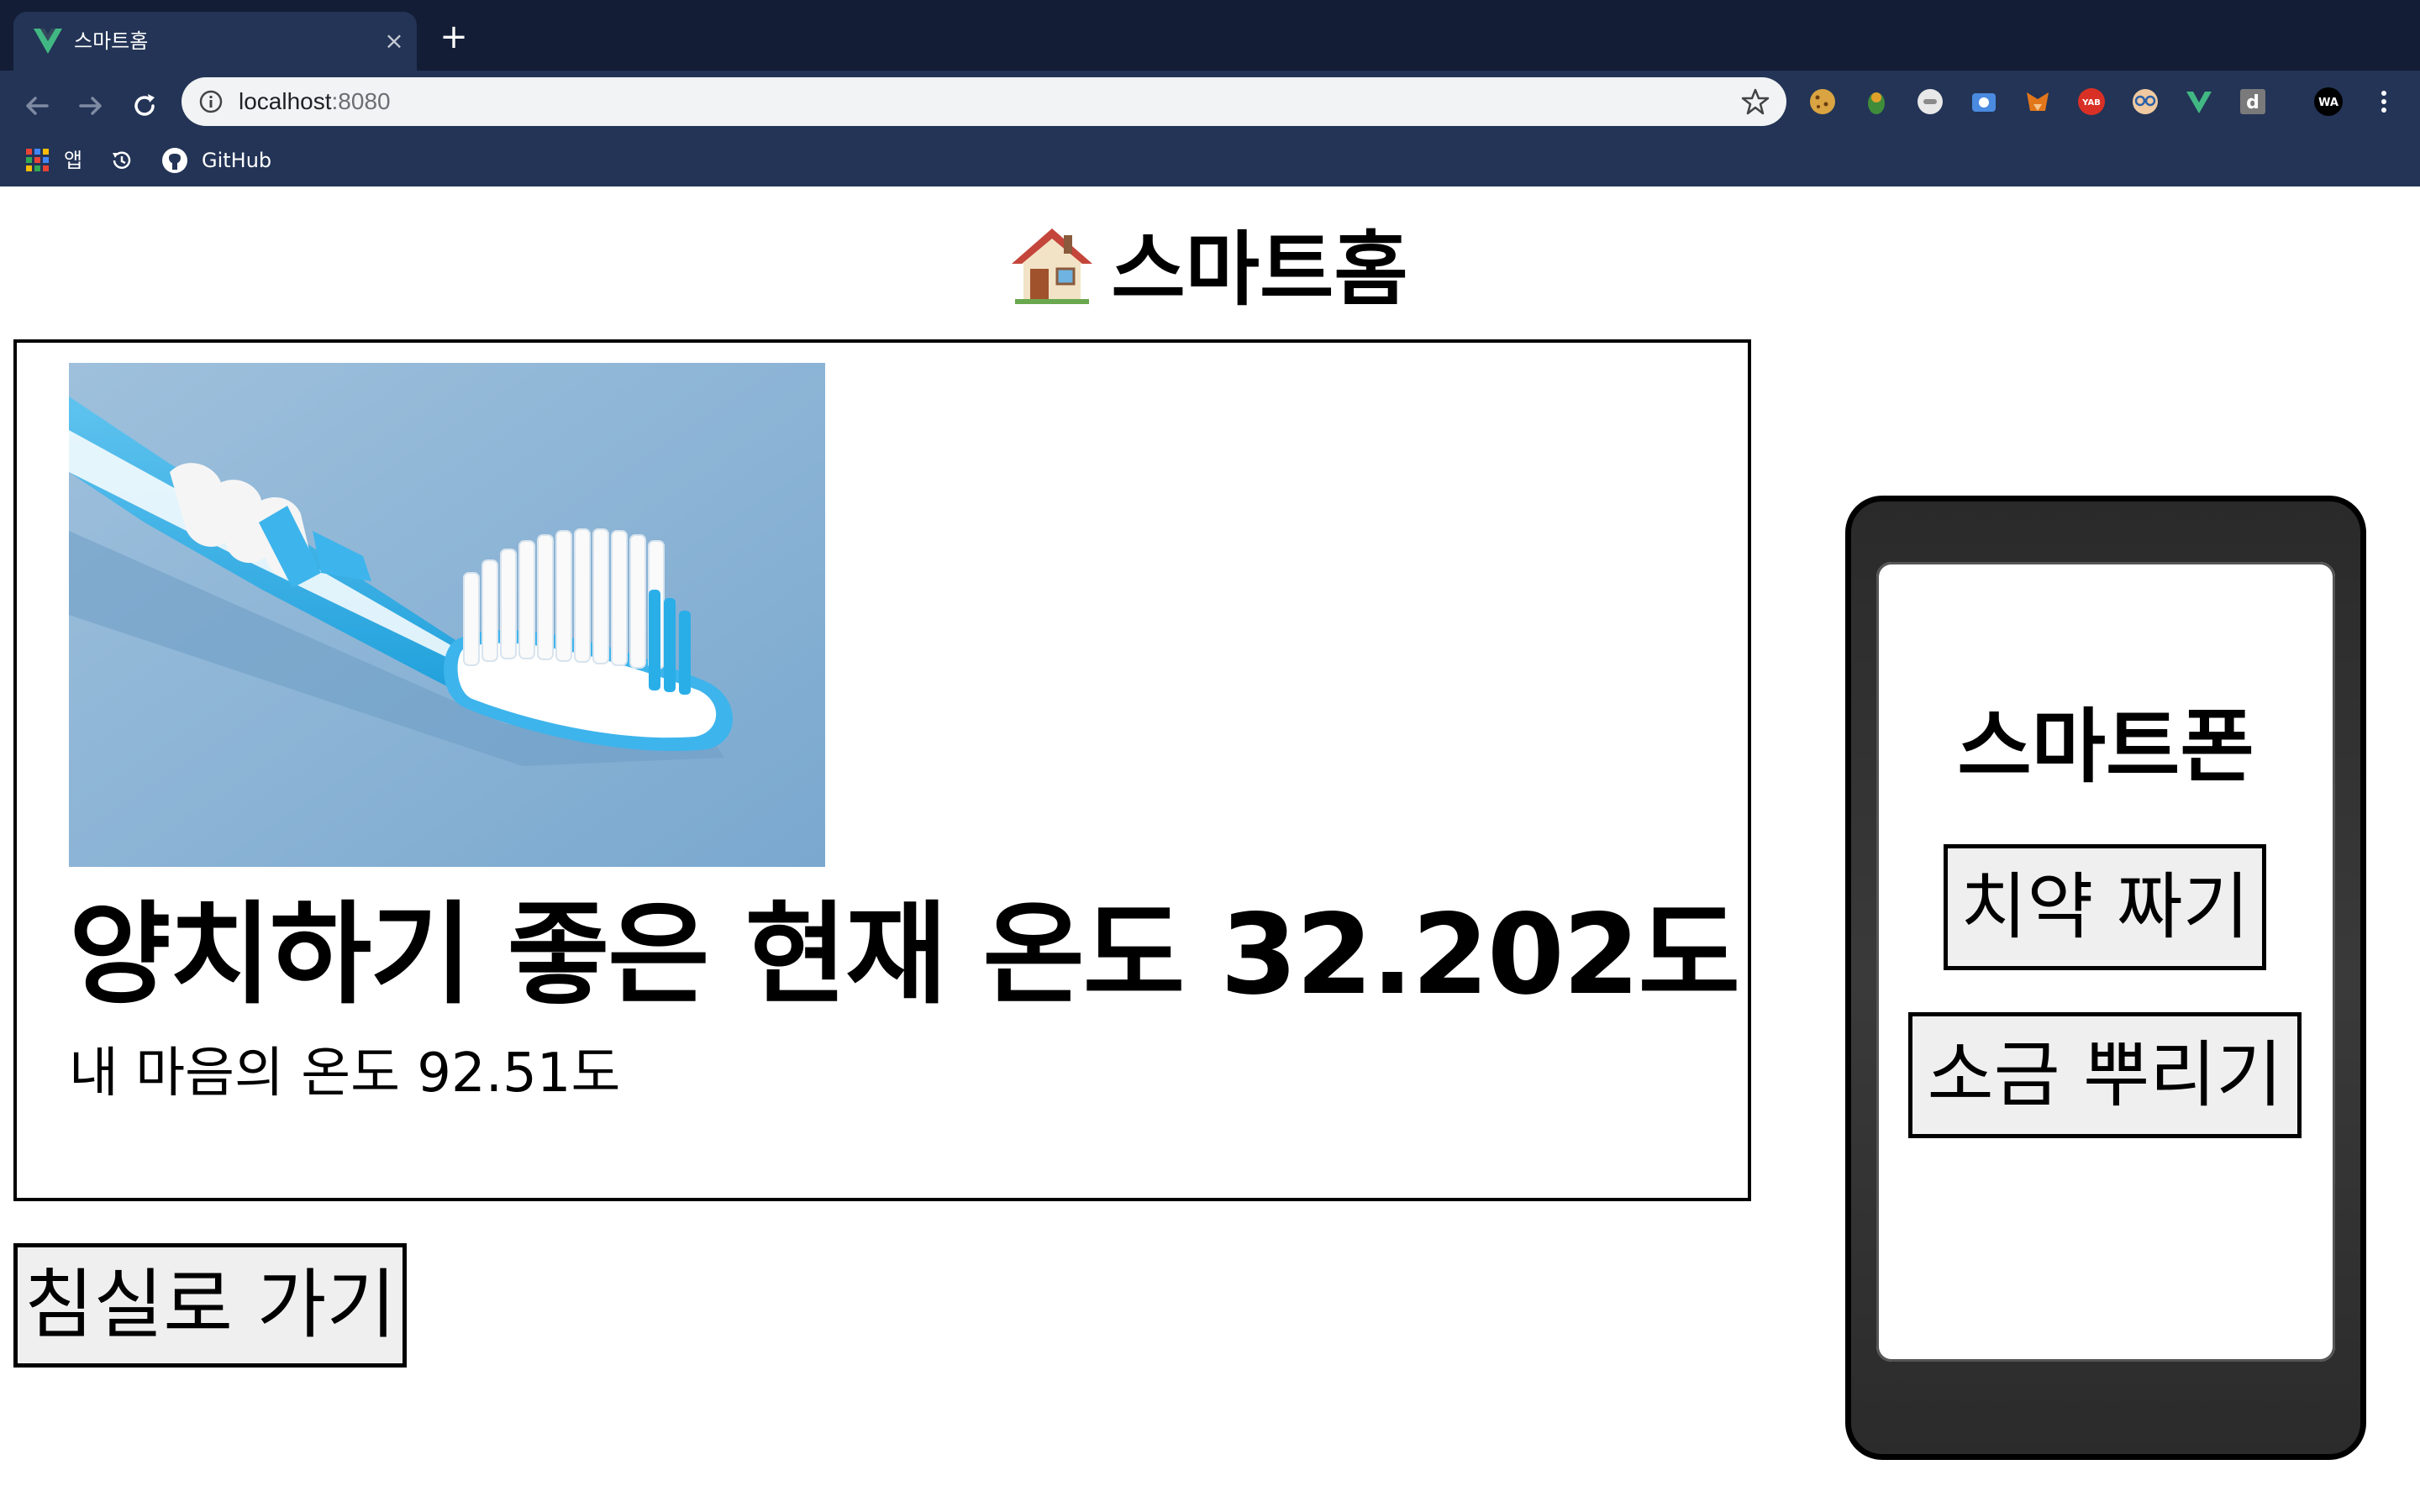 This screenshot has width=2420, height=1512. Describe the element at coordinates (285, 101) in the screenshot. I see `url-host: localhost` at that location.